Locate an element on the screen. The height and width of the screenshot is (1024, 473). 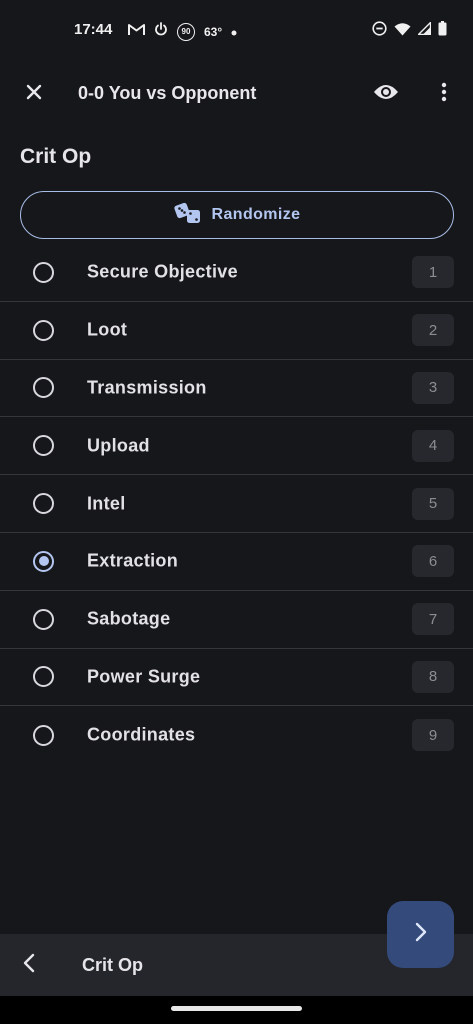
back-button is located at coordinates (29, 965).